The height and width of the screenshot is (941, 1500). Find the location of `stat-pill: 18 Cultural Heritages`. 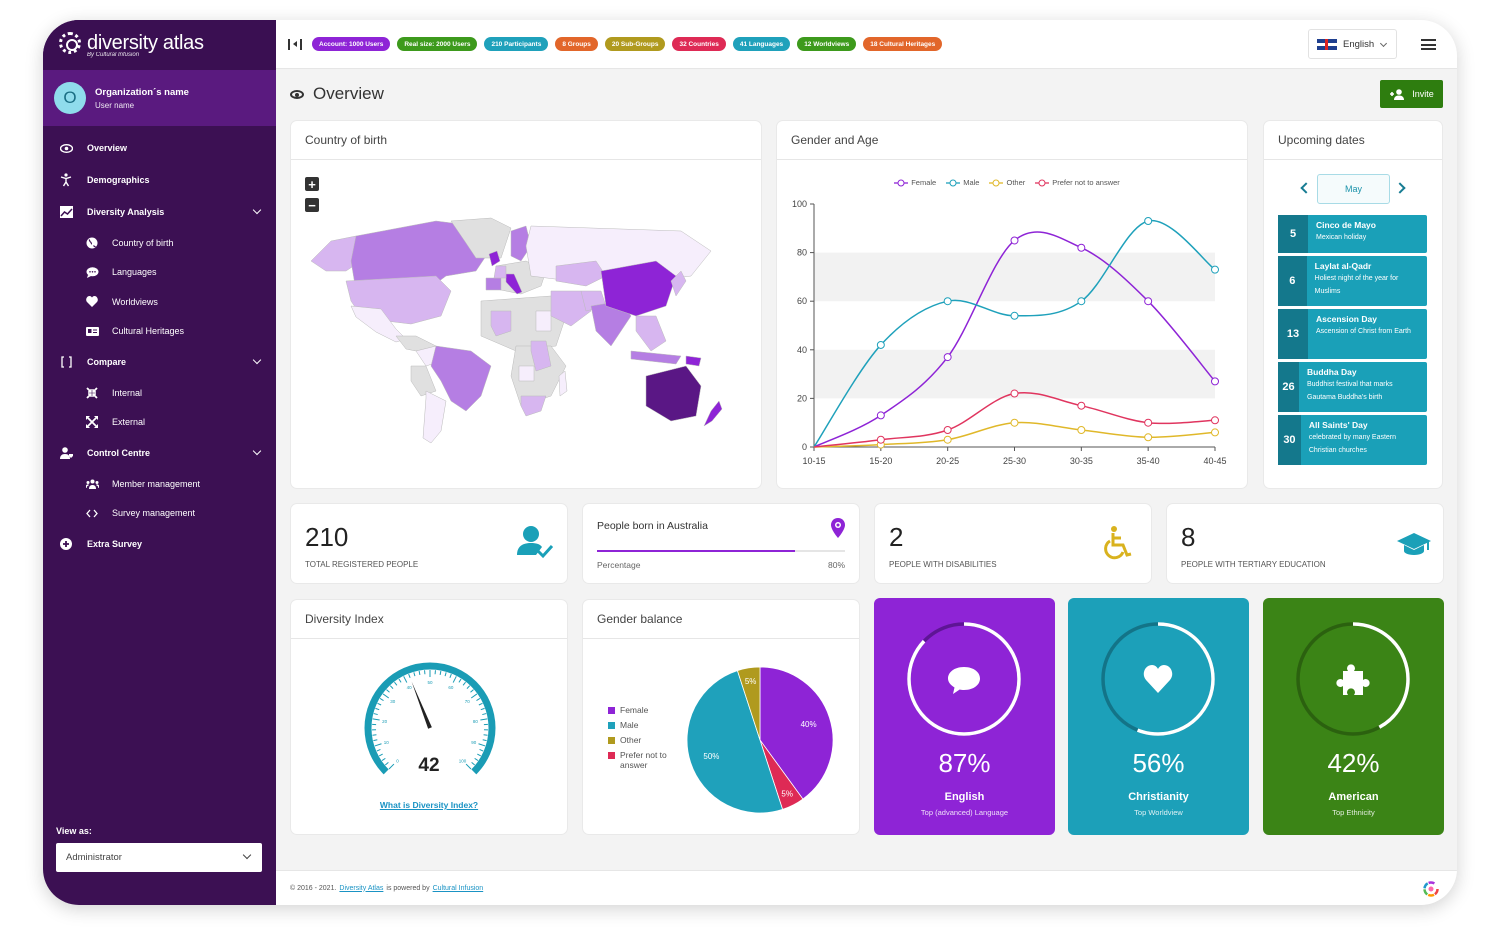

stat-pill: 18 Cultural Heritages is located at coordinates (903, 44).